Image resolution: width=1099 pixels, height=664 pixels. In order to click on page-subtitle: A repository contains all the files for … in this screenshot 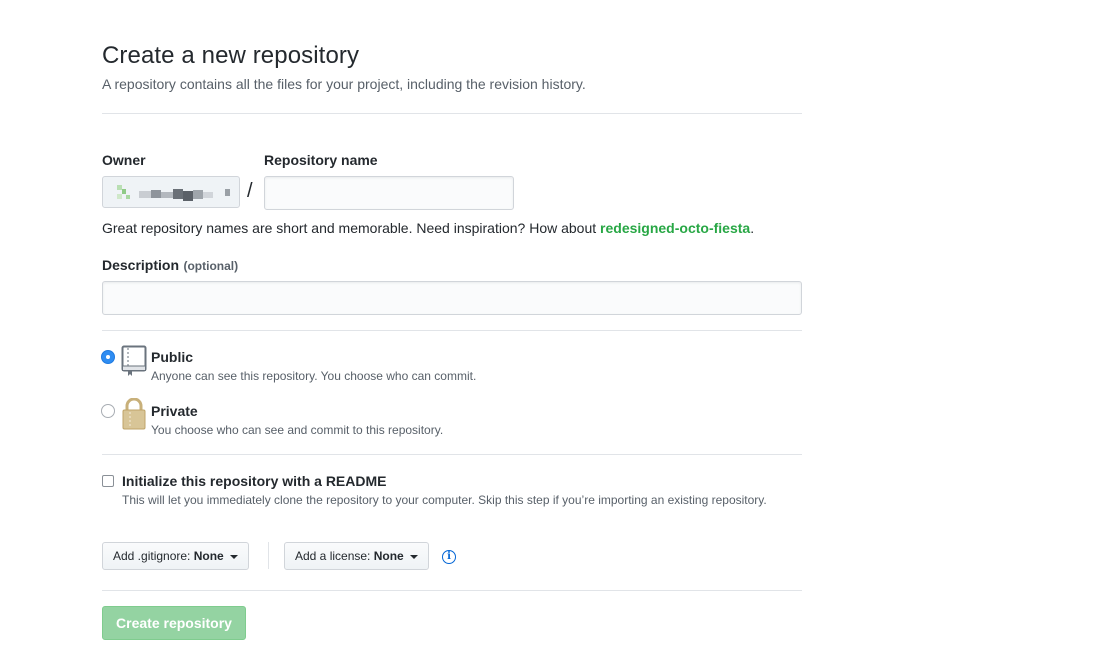, I will do `click(344, 84)`.